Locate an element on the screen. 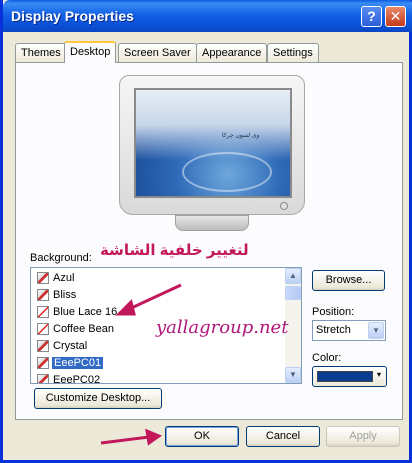 Image resolution: width=412 pixels, height=463 pixels. preview-screen-text: وی لسون چرکا is located at coordinates (241, 136).